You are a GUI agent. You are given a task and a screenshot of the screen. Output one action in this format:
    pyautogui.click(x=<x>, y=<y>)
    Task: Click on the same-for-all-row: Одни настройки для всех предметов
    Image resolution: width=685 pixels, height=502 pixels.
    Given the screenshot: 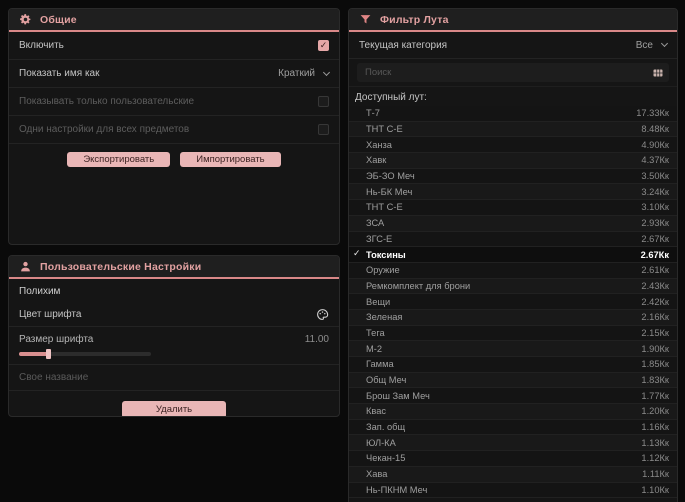 What is the action you would take?
    pyautogui.click(x=174, y=130)
    